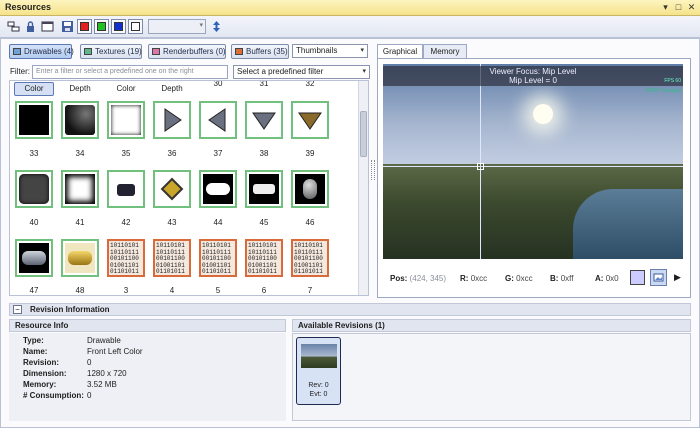 The width and height of the screenshot is (700, 428). What do you see at coordinates (67, 26) in the screenshot?
I see `save-icon` at bounding box center [67, 26].